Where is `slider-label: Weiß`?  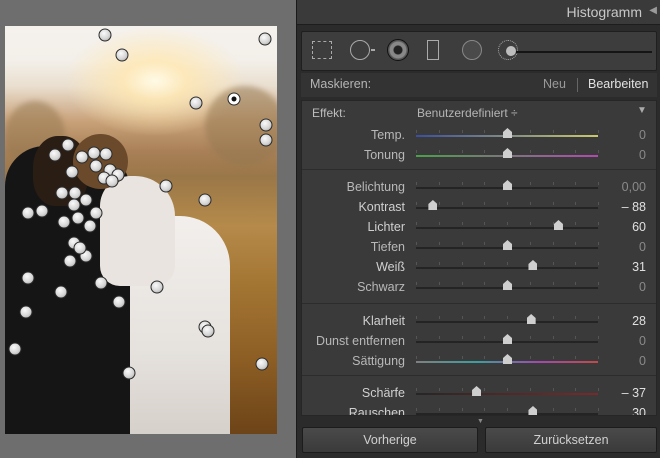
slider-label: Weiß is located at coordinates (390, 267).